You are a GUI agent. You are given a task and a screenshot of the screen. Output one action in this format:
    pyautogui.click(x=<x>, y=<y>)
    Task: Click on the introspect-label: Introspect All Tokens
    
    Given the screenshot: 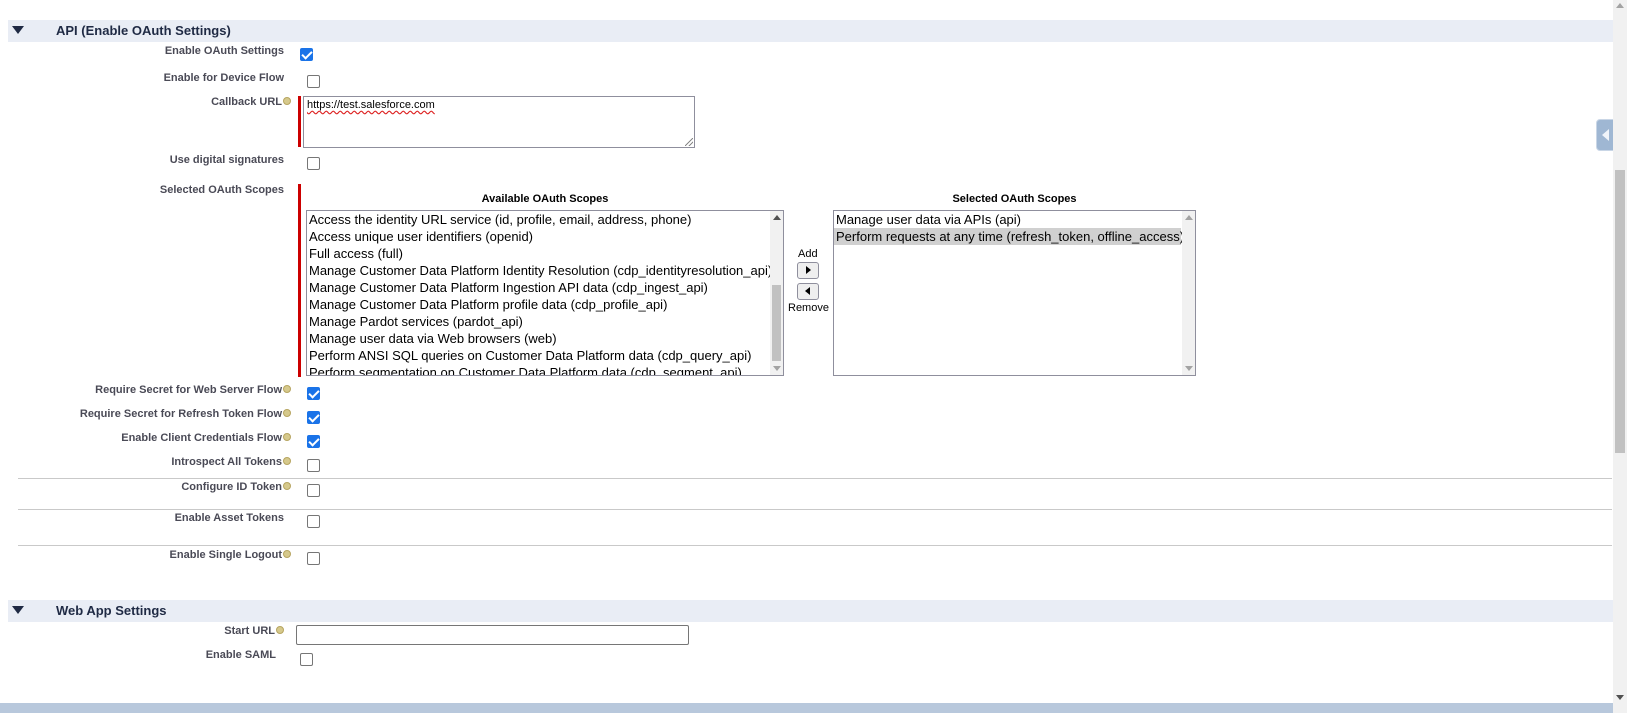 What is the action you would take?
    pyautogui.click(x=226, y=462)
    